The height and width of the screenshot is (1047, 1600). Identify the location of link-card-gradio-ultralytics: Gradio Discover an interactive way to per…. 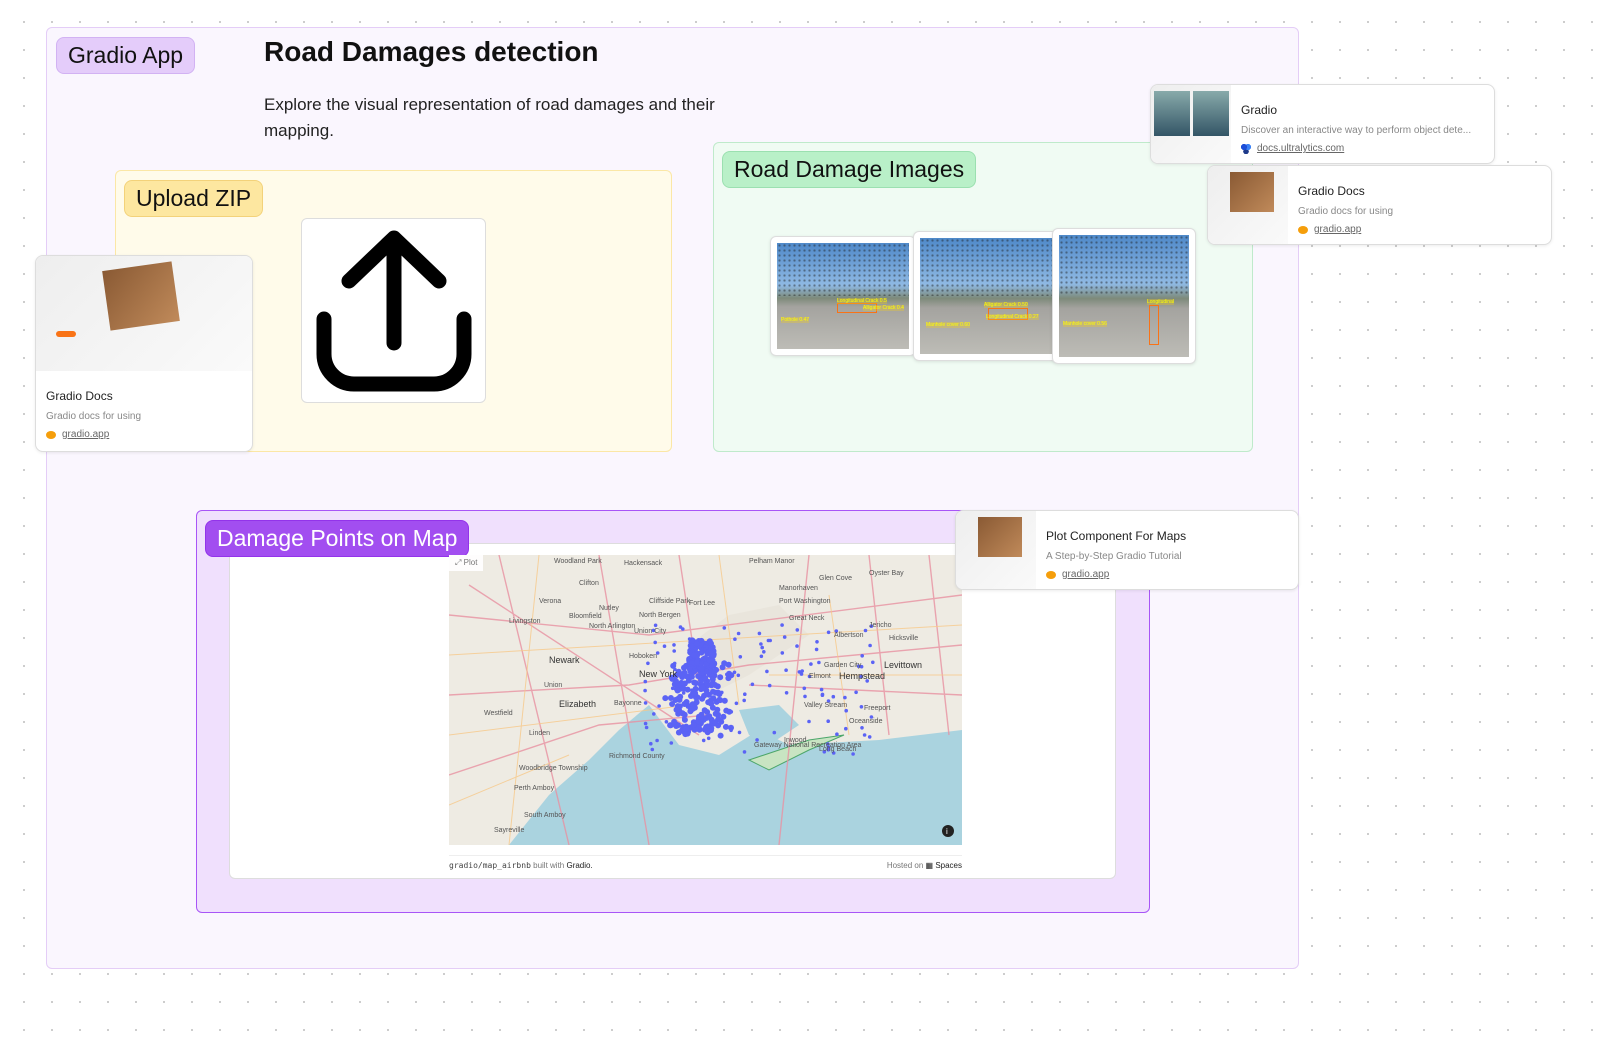
(1322, 124).